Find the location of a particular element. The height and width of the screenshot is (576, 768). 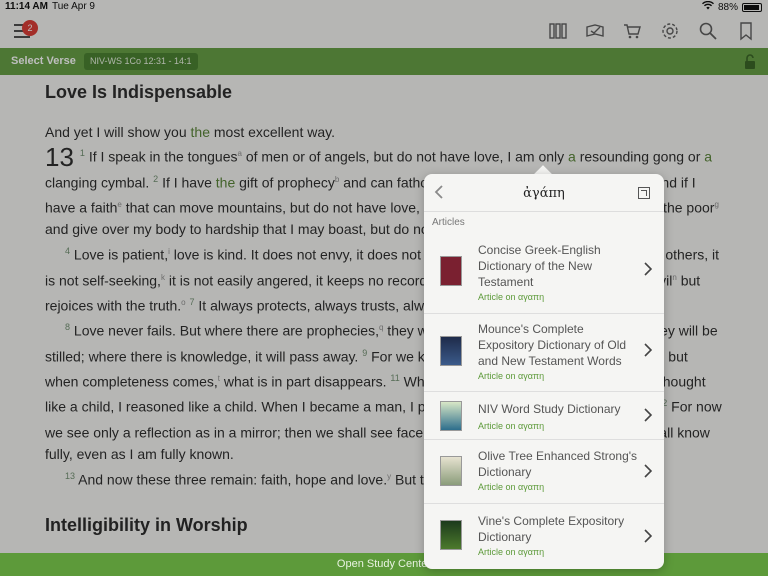

section-heading: Intelligibility in Worship is located at coordinates (146, 525).